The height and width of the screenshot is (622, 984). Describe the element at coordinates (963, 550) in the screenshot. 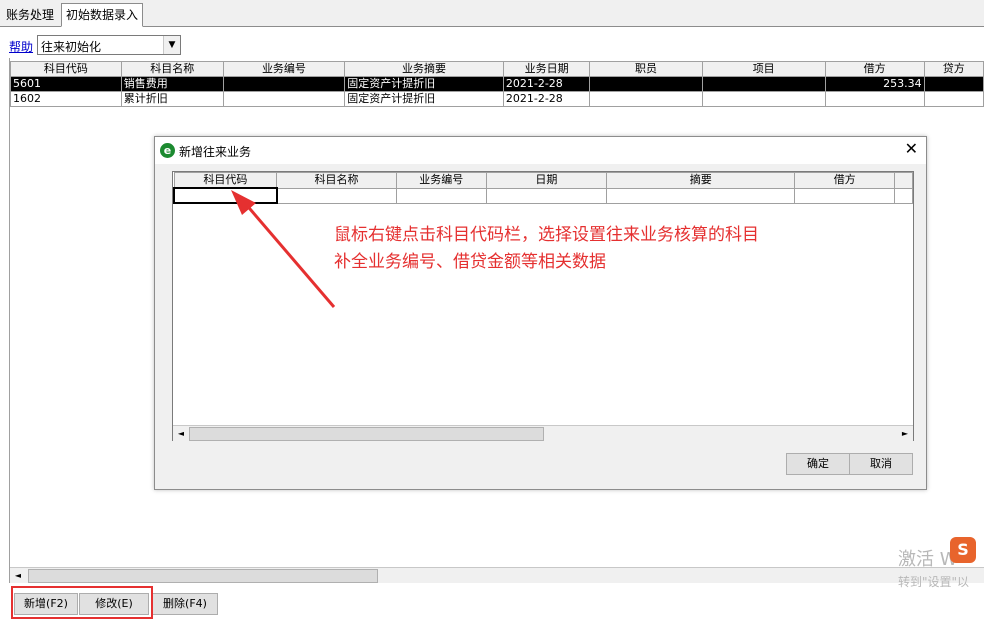

I see `app-logo-icon: S` at that location.